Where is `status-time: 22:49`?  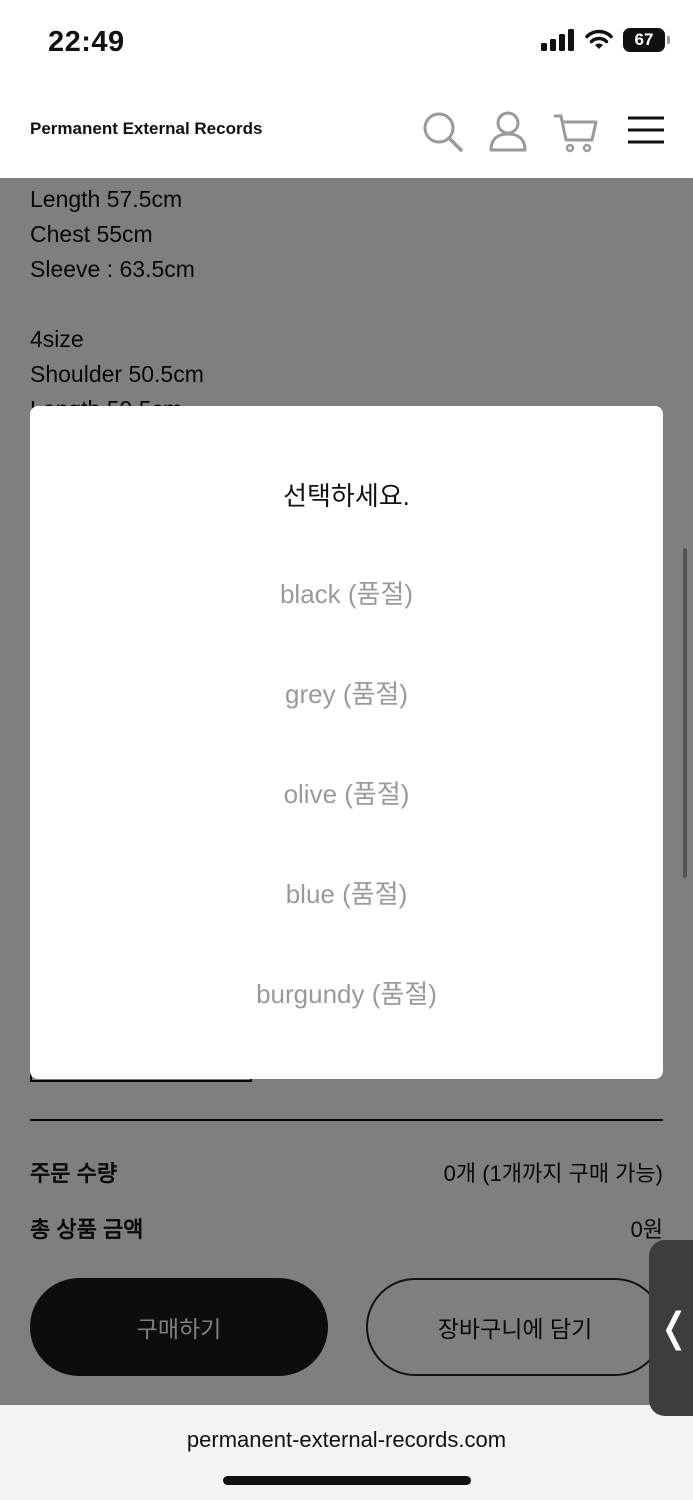
status-time: 22:49 is located at coordinates (86, 42).